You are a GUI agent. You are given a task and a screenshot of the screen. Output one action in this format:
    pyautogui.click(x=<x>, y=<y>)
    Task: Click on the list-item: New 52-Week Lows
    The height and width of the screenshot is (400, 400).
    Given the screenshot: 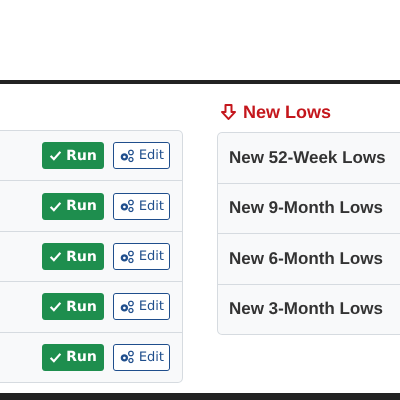 What is the action you would take?
    pyautogui.click(x=307, y=158)
    